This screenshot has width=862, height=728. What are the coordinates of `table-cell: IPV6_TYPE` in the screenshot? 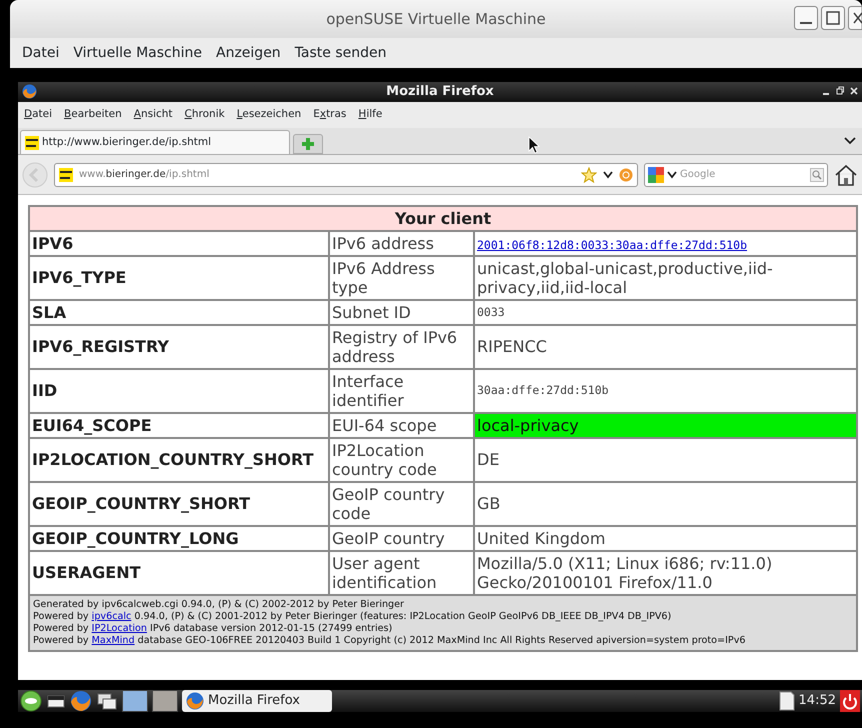 It's located at (179, 278).